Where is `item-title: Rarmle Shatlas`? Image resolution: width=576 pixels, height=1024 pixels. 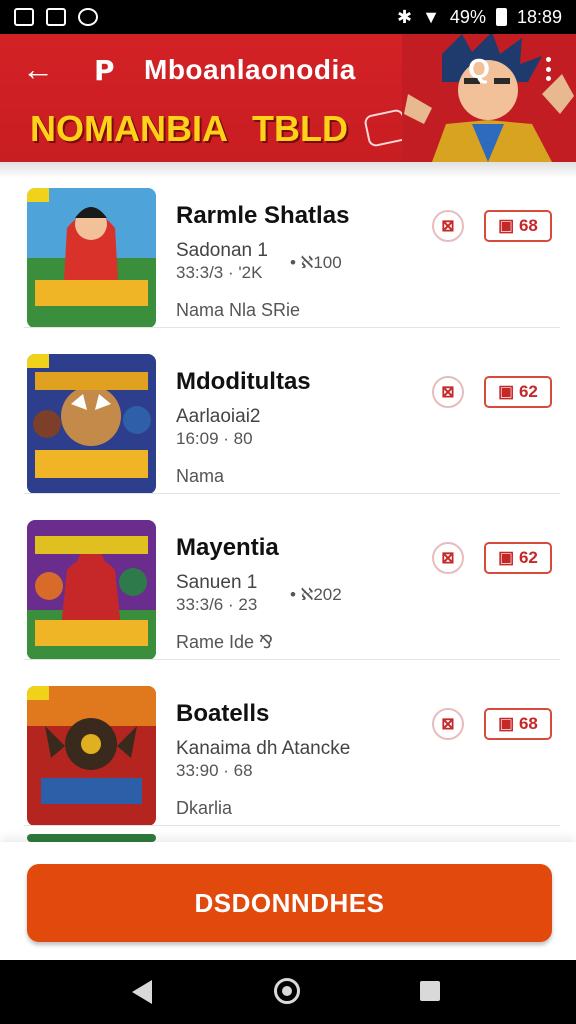 item-title: Rarmle Shatlas is located at coordinates (263, 215).